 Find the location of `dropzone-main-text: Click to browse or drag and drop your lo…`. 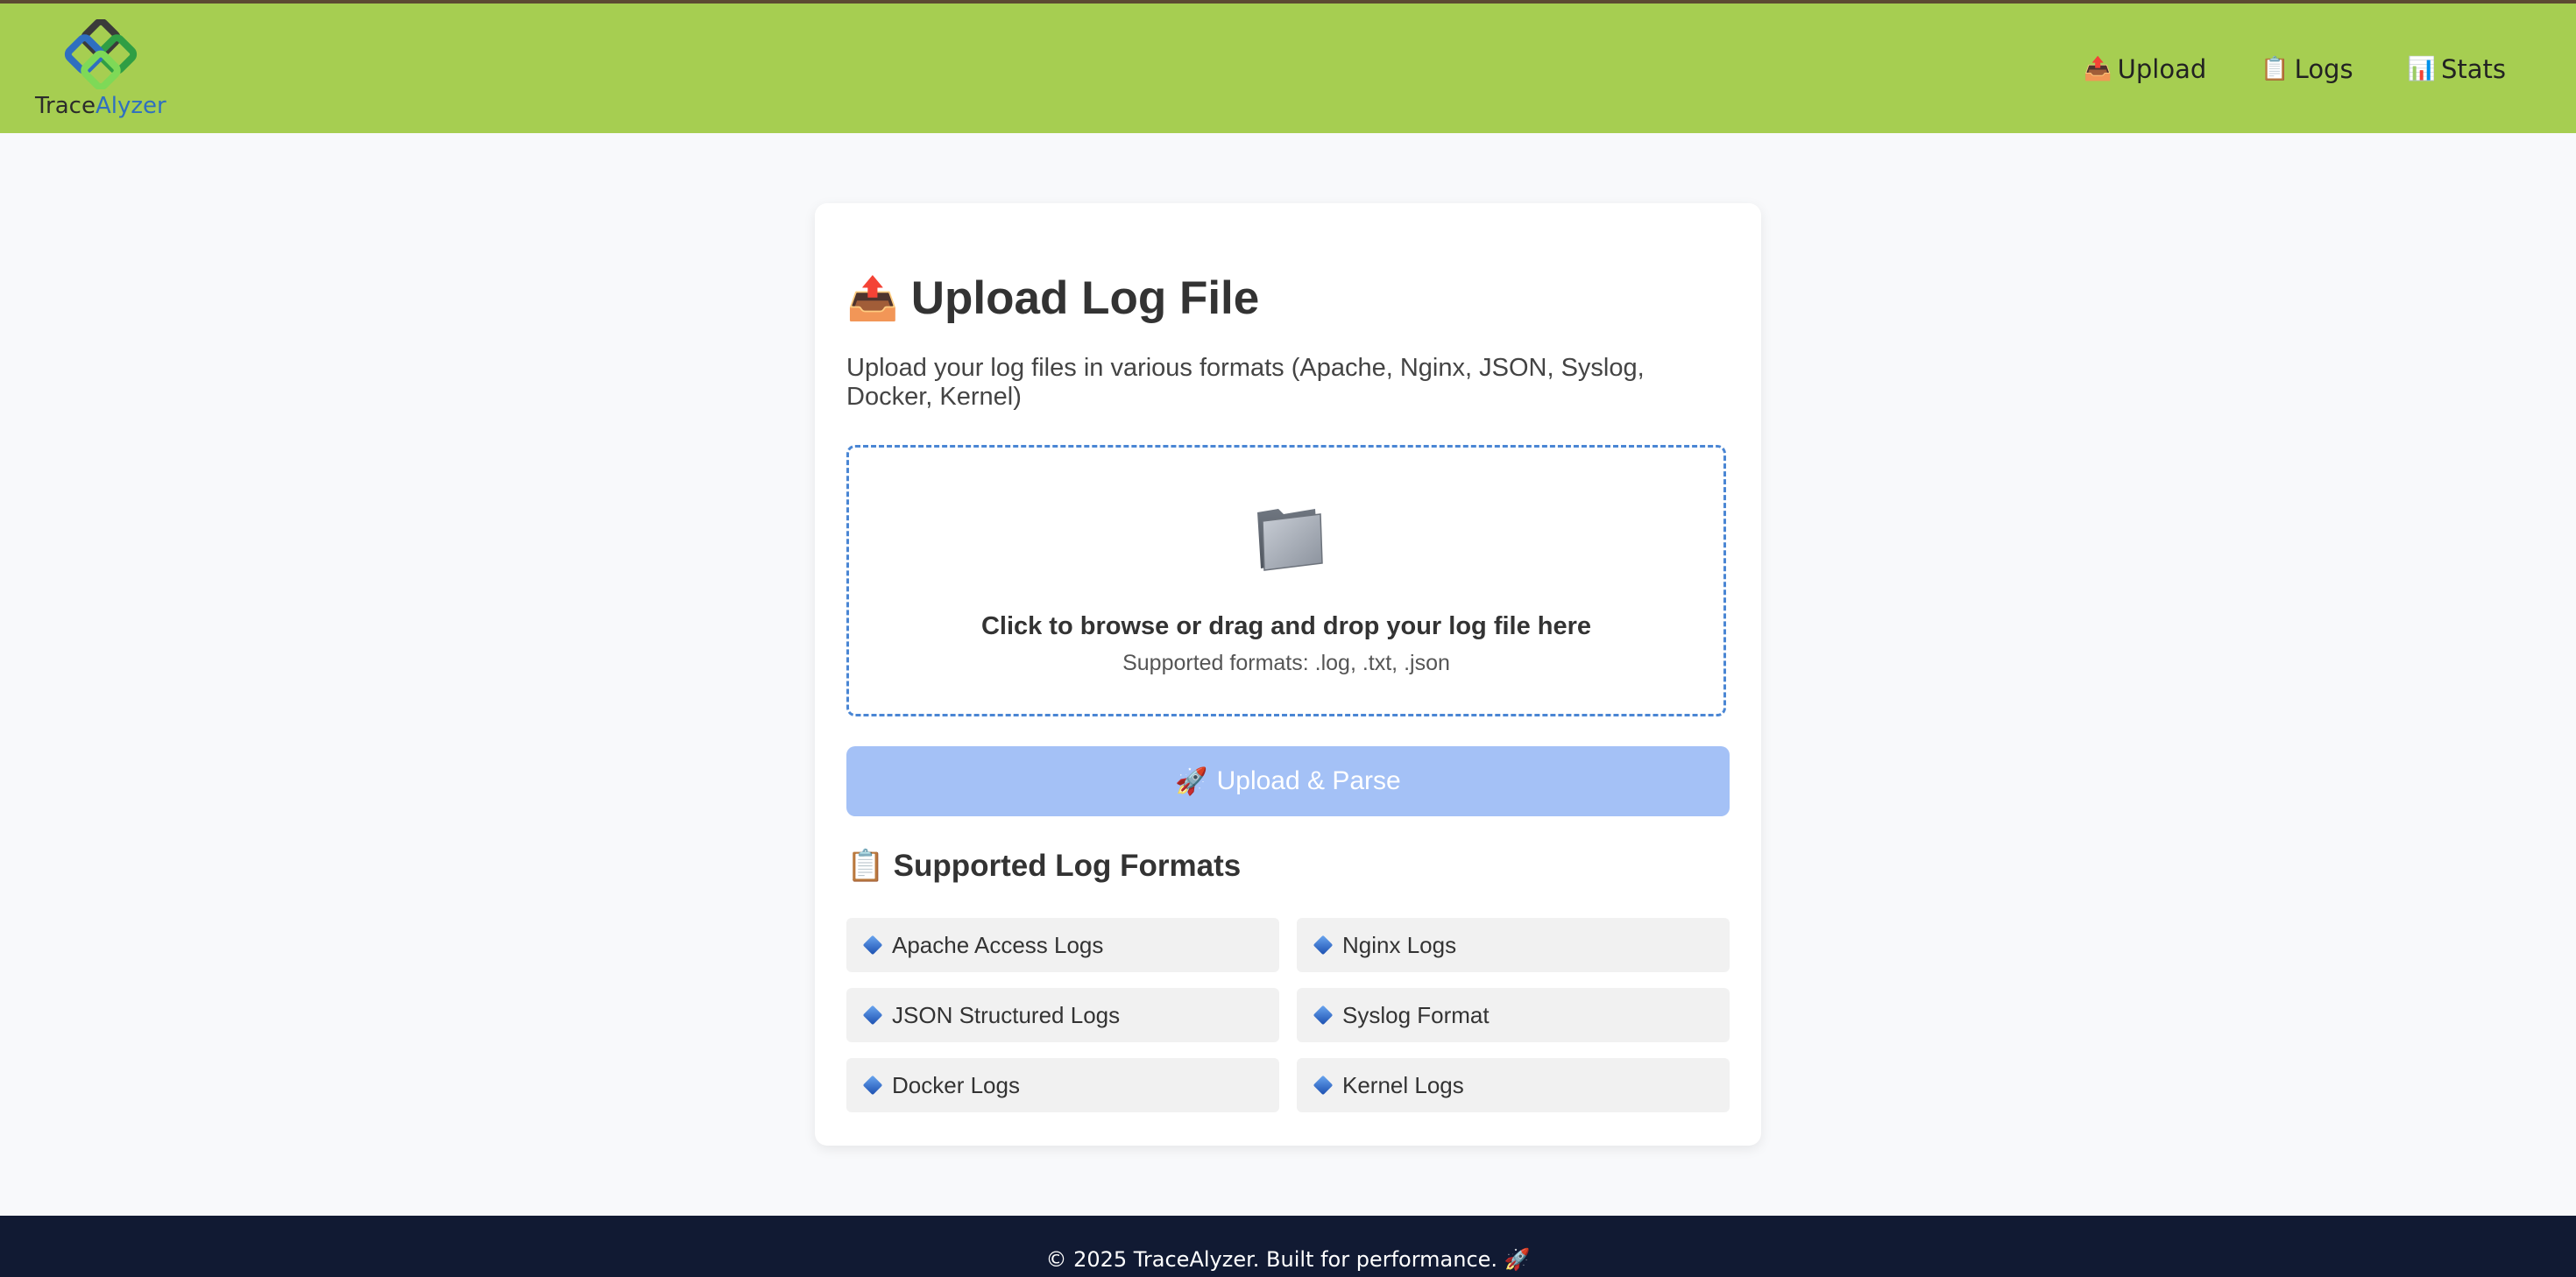

dropzone-main-text: Click to browse or drag and drop your lo… is located at coordinates (1286, 626).